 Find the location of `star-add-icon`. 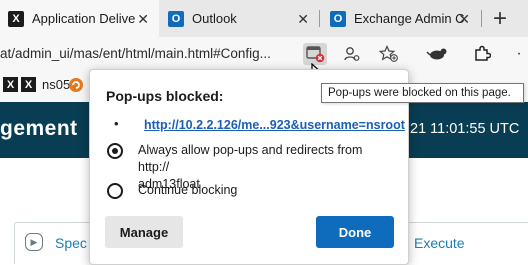

star-add-icon is located at coordinates (388, 53).